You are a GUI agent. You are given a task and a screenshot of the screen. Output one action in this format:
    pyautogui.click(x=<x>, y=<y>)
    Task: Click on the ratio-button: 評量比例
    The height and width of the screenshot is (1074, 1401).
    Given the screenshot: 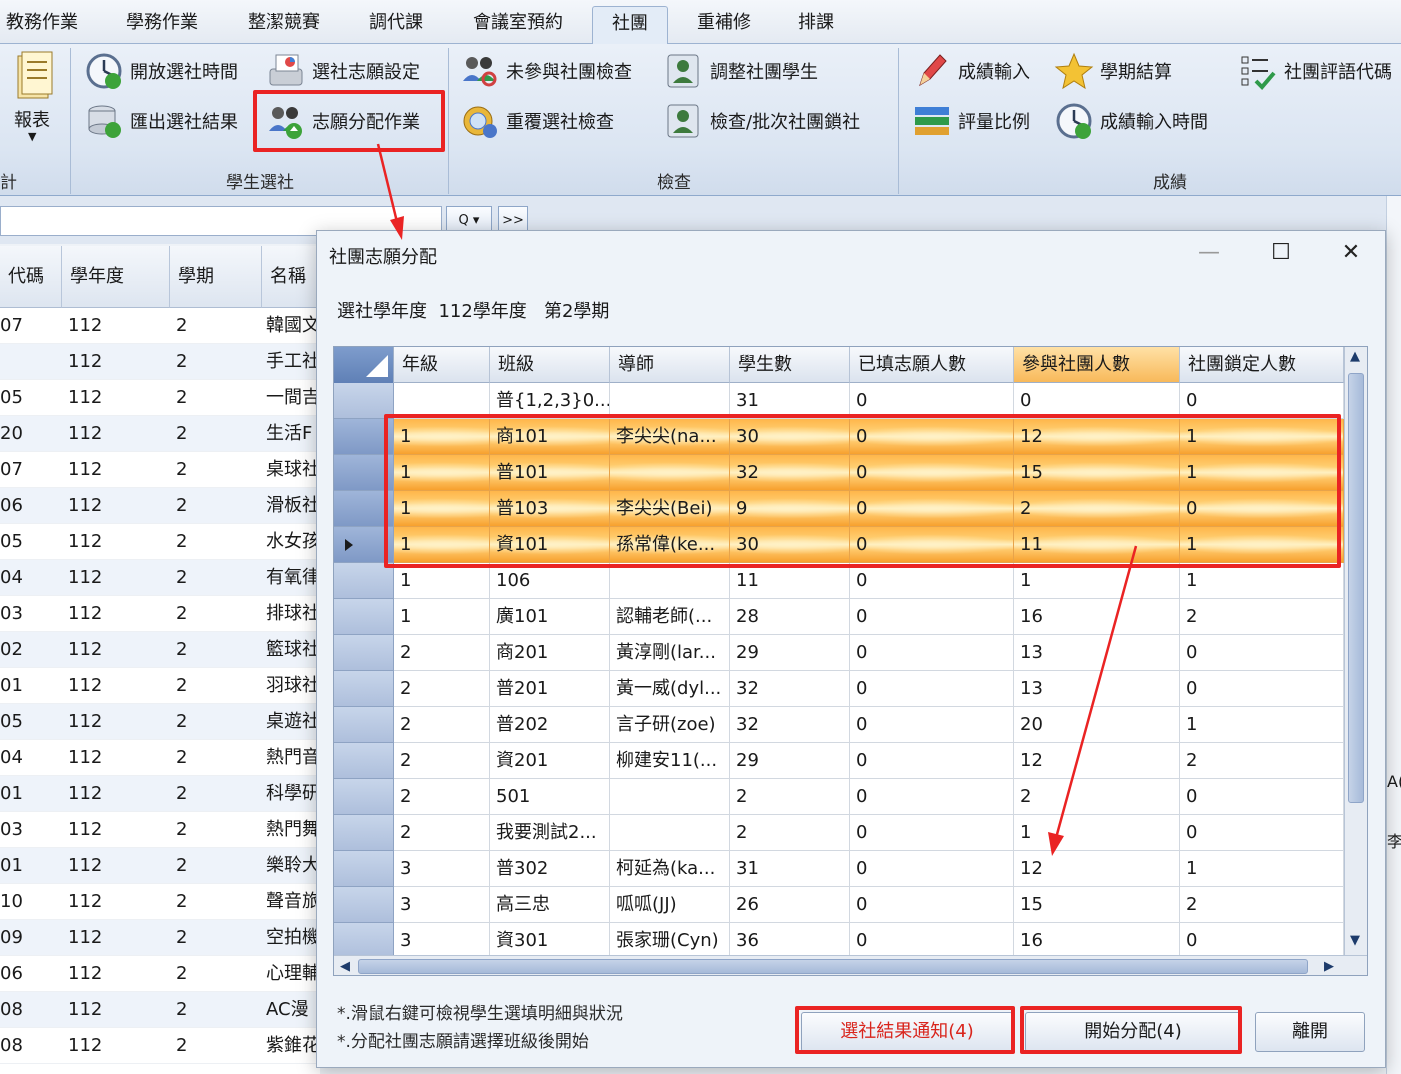 What is the action you would take?
    pyautogui.click(x=971, y=121)
    